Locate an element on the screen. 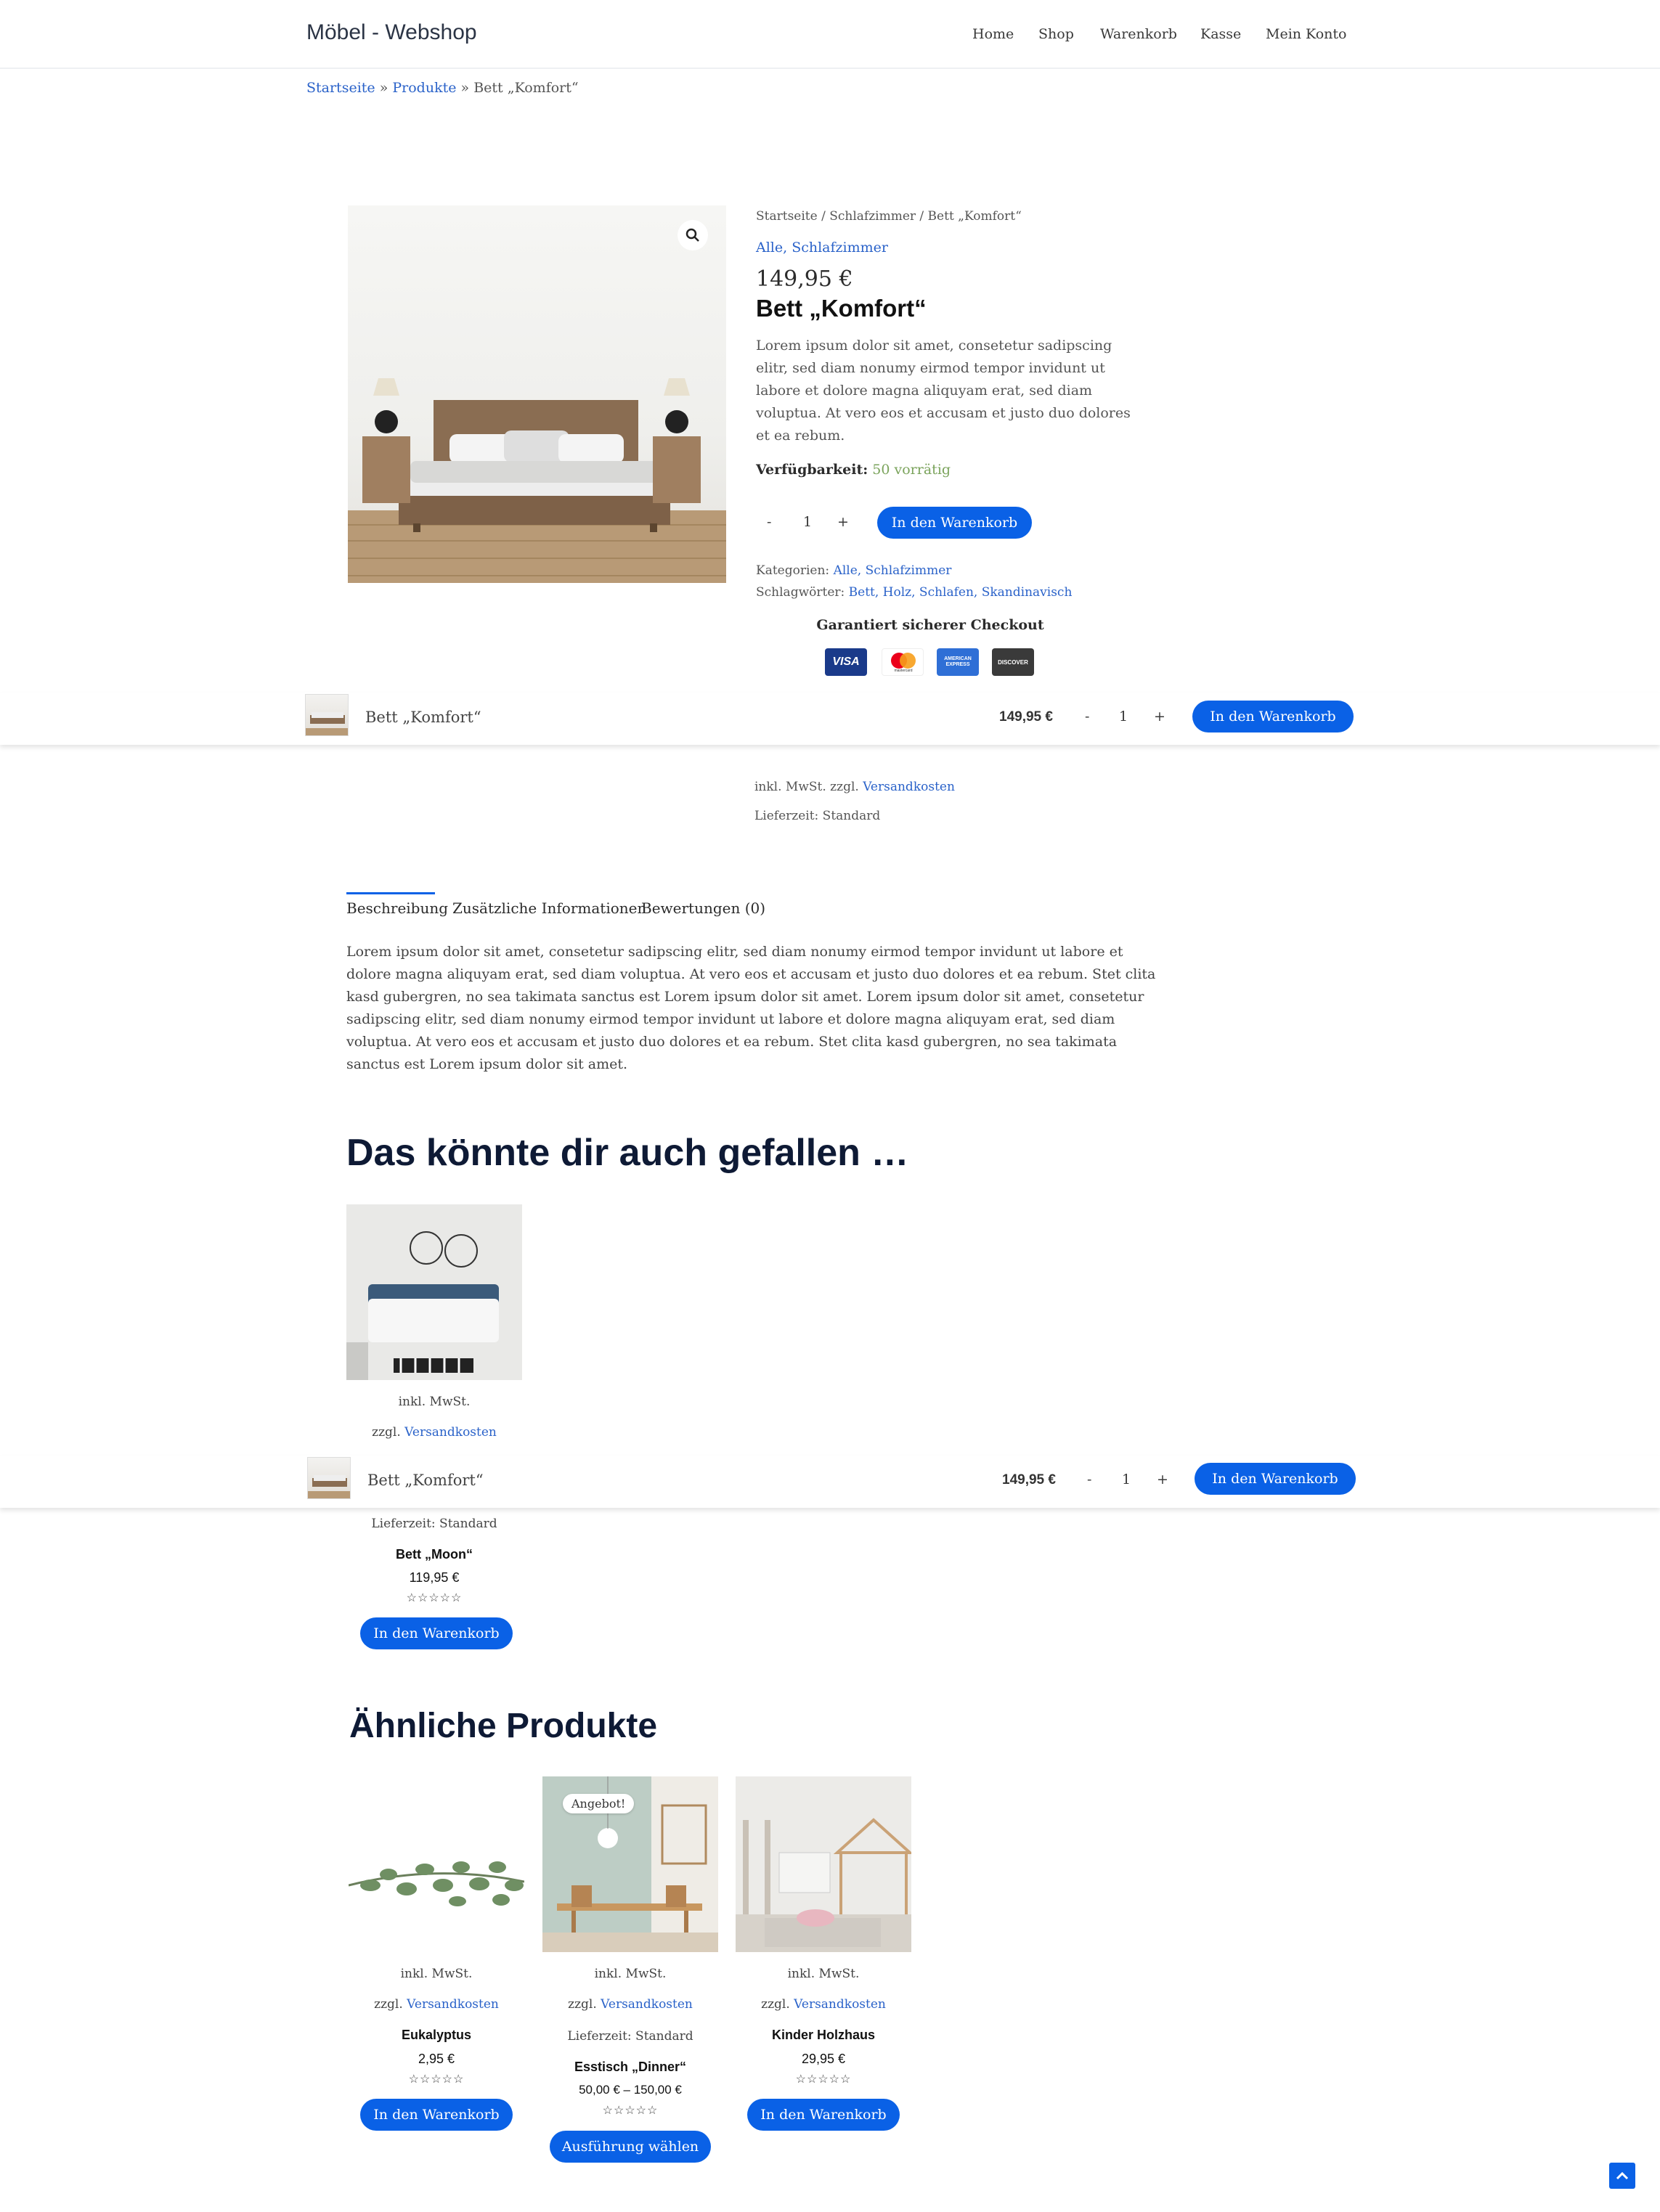  nav-account: Mein Konto is located at coordinates (1306, 34).